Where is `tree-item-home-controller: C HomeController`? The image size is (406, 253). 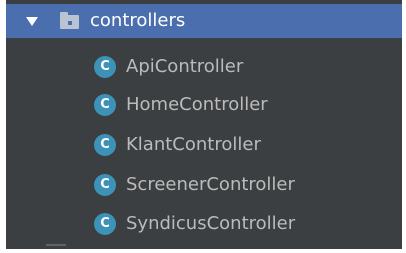
tree-item-home-controller: C HomeController is located at coordinates (204, 105).